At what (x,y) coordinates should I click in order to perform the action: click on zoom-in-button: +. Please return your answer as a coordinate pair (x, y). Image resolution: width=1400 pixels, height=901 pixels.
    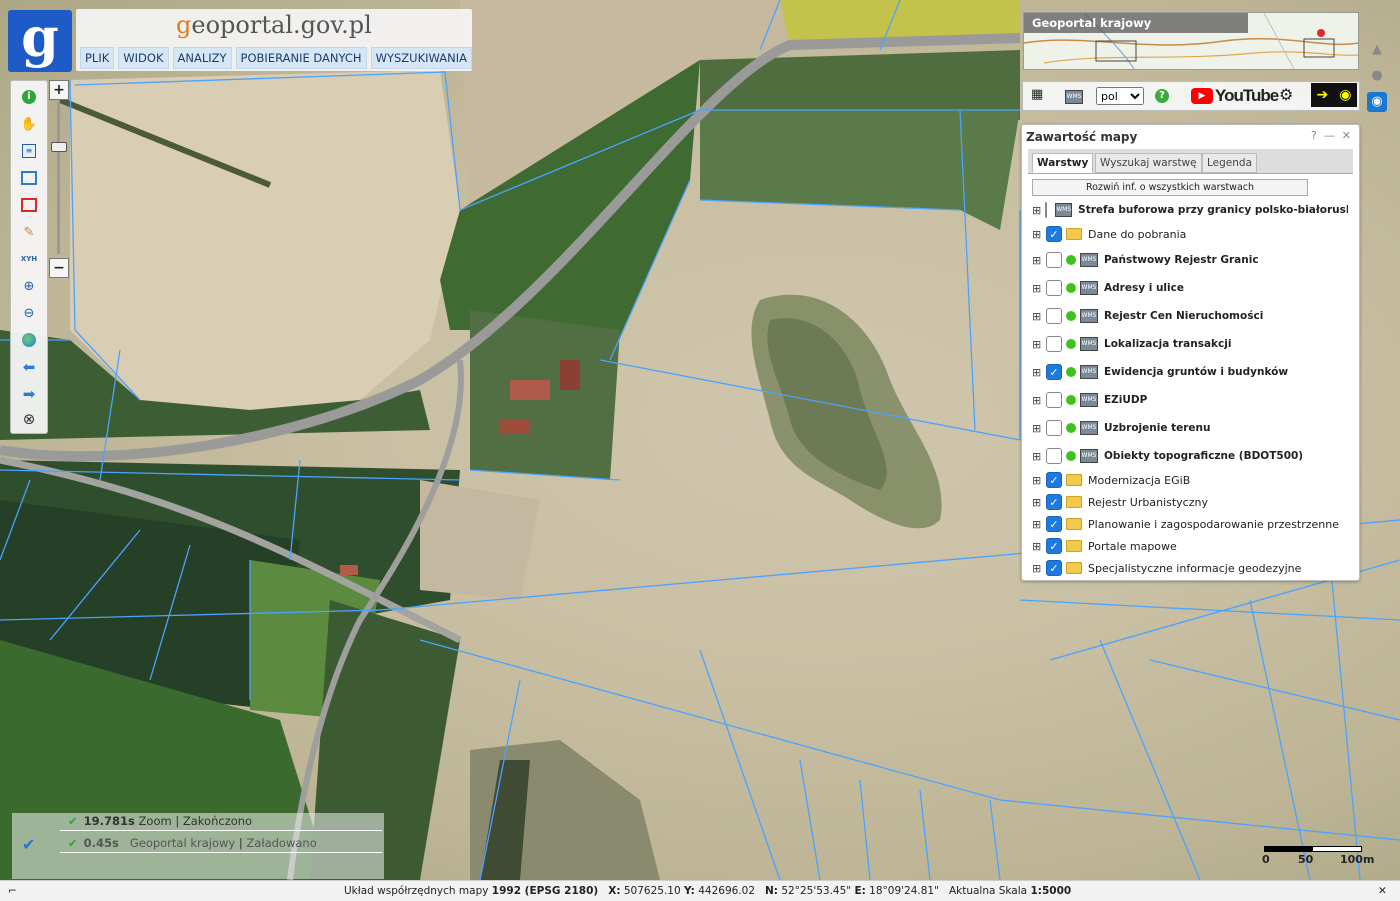
    Looking at the image, I should click on (59, 90).